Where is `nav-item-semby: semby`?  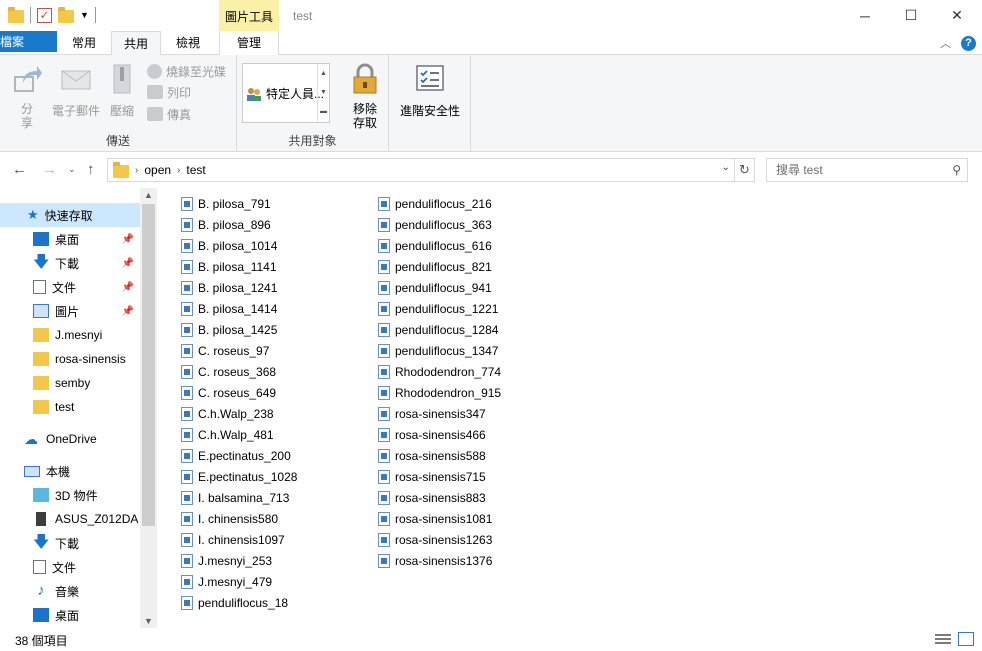 nav-item-semby: semby is located at coordinates (70, 383).